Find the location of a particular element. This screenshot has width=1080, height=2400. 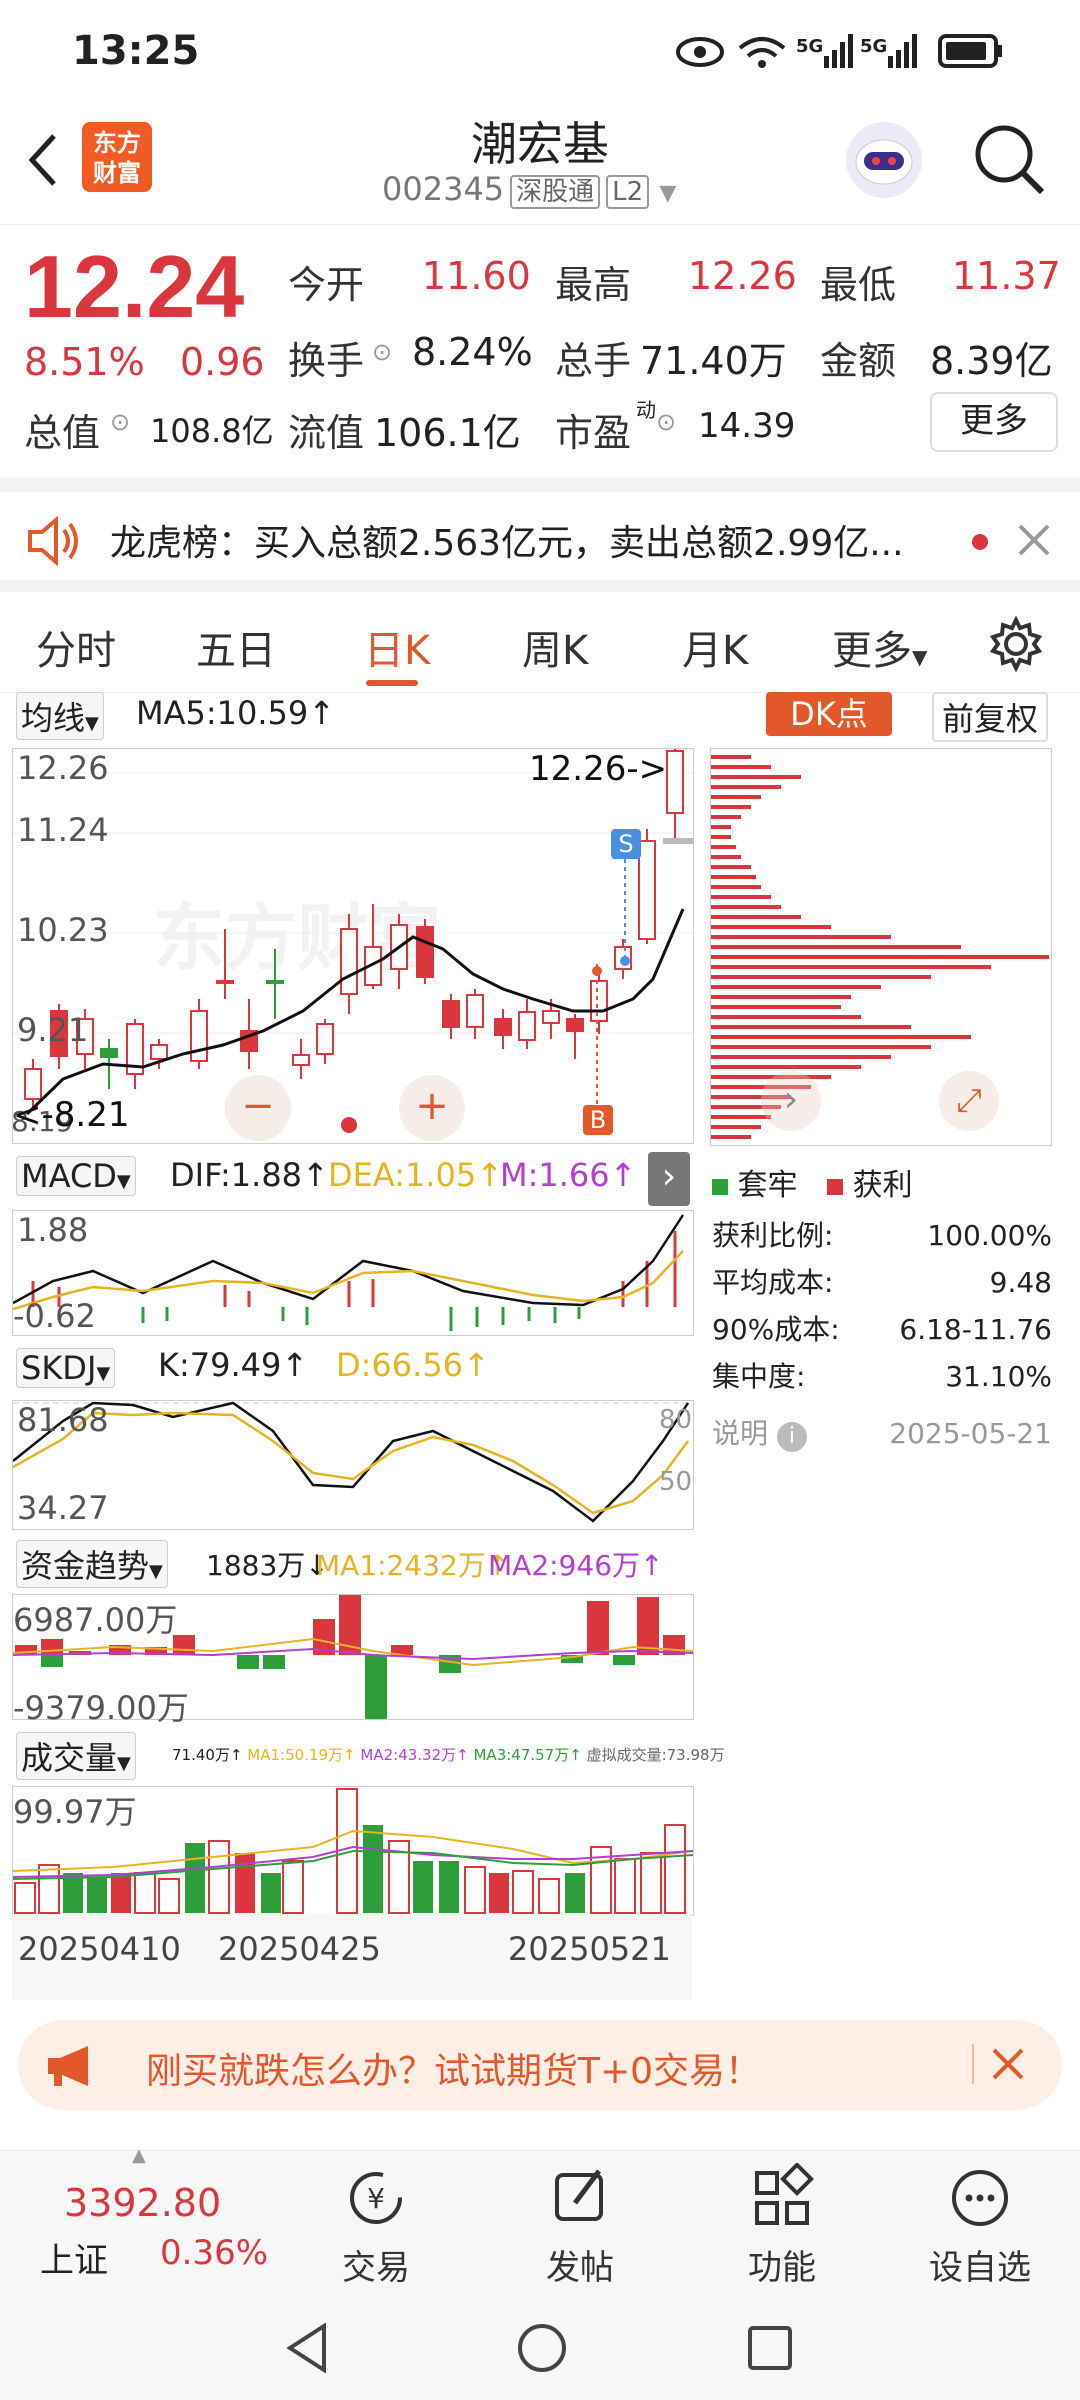

promo-text: 刚买就跌怎么办？试试期货T+0交易！ is located at coordinates (454, 2071).